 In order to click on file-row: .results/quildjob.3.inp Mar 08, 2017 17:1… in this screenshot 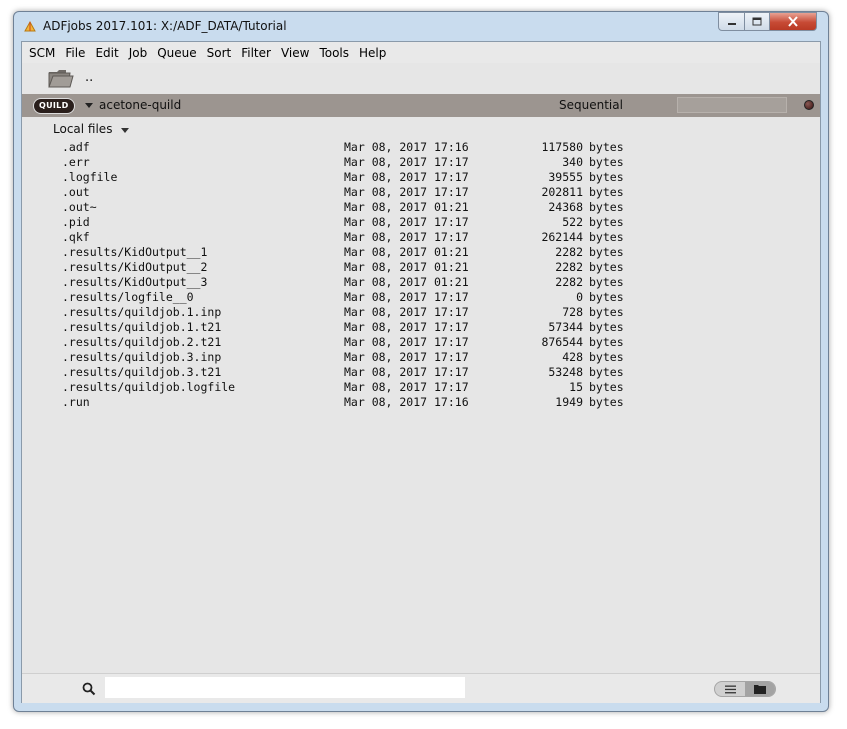, I will do `click(421, 357)`.